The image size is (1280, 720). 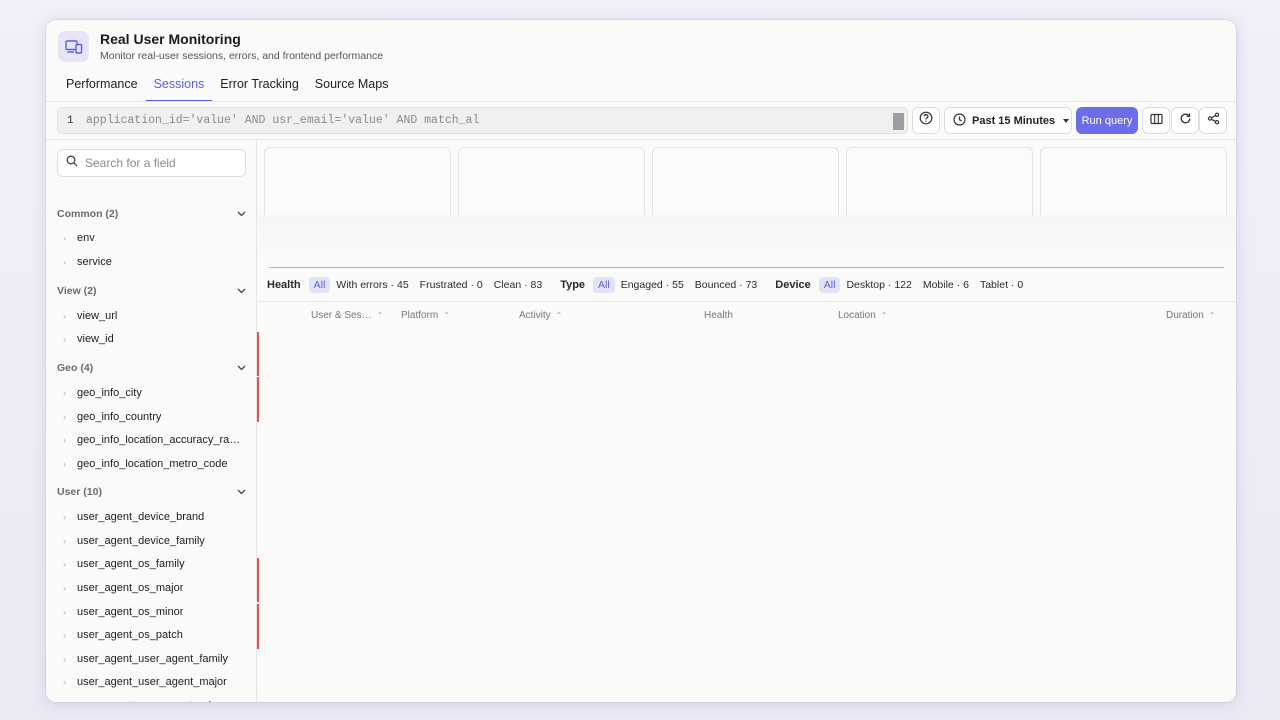 What do you see at coordinates (259, 86) in the screenshot?
I see `tab-error-tracking: Error Tracking` at bounding box center [259, 86].